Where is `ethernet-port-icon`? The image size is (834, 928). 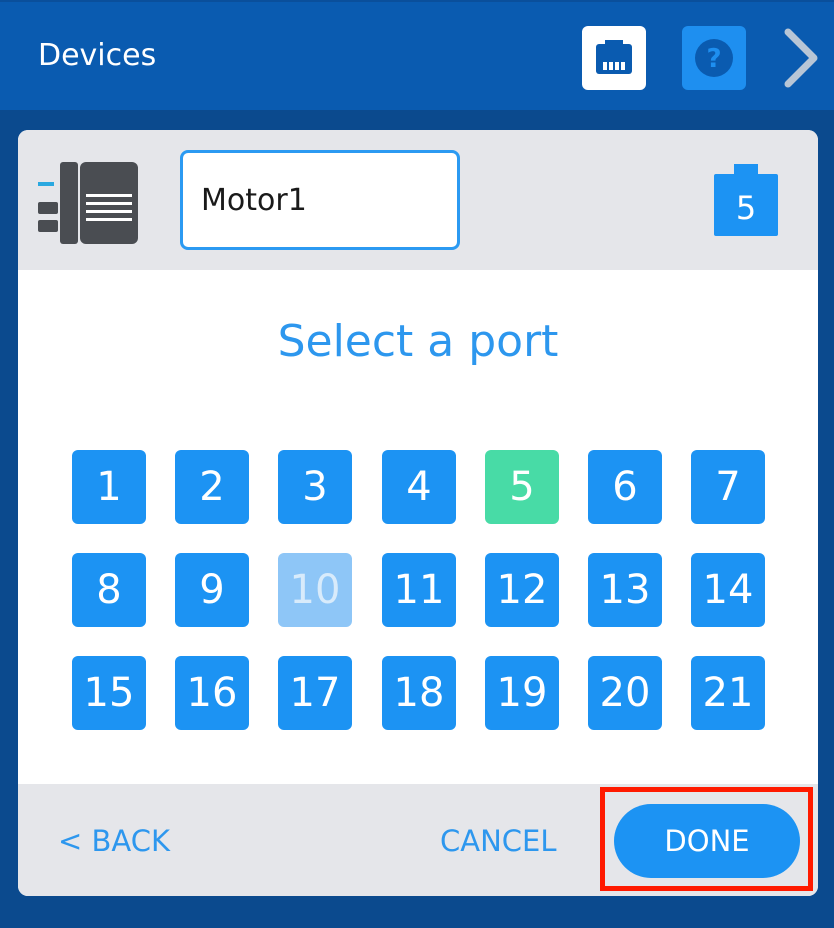 ethernet-port-icon is located at coordinates (614, 57).